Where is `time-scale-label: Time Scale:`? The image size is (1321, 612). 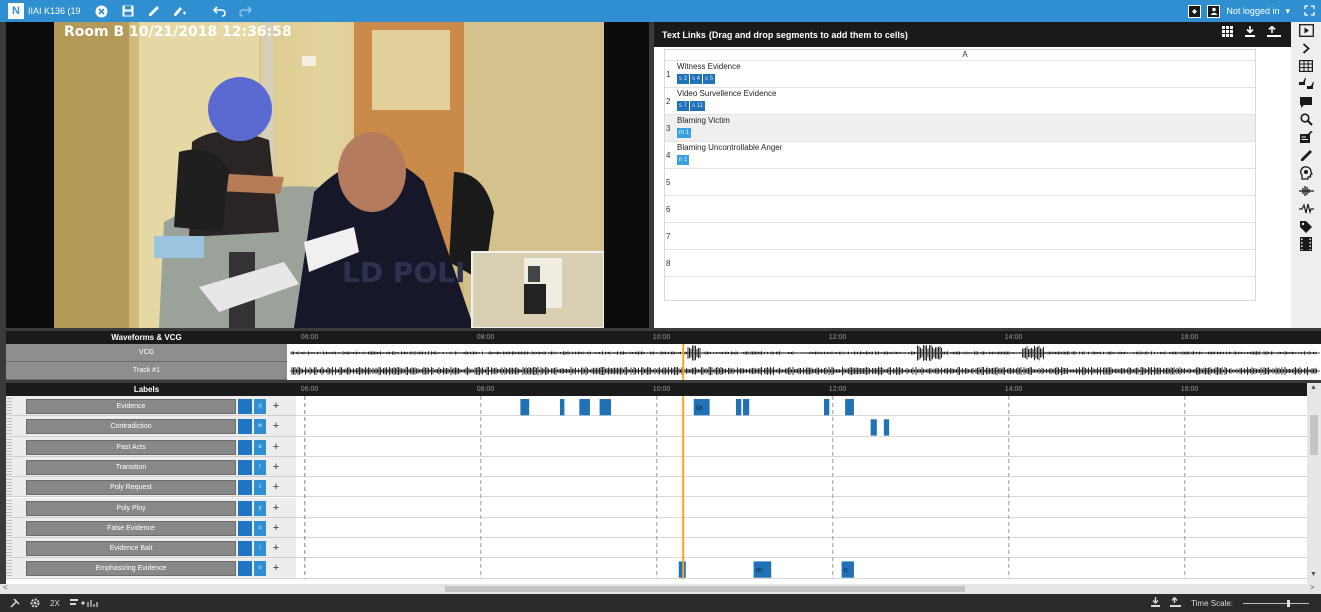
time-scale-label: Time Scale: is located at coordinates (1212, 603).